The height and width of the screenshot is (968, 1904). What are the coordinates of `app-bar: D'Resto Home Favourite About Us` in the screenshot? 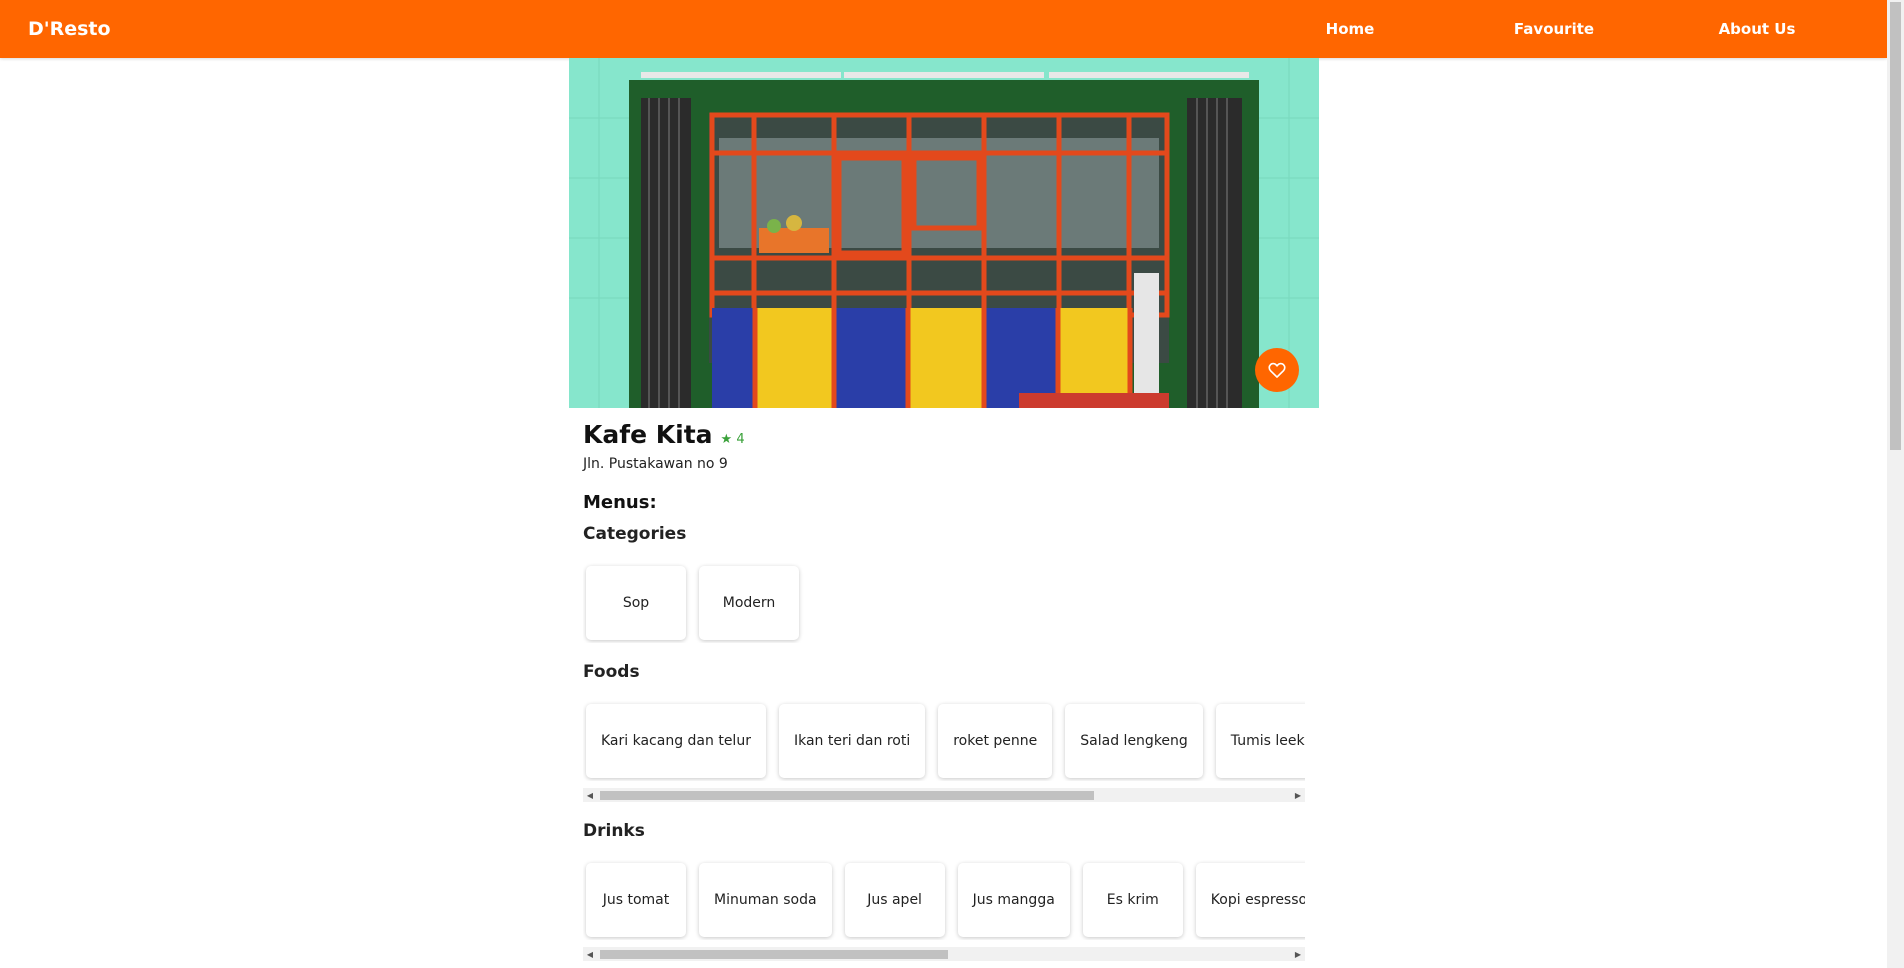 It's located at (943, 29).